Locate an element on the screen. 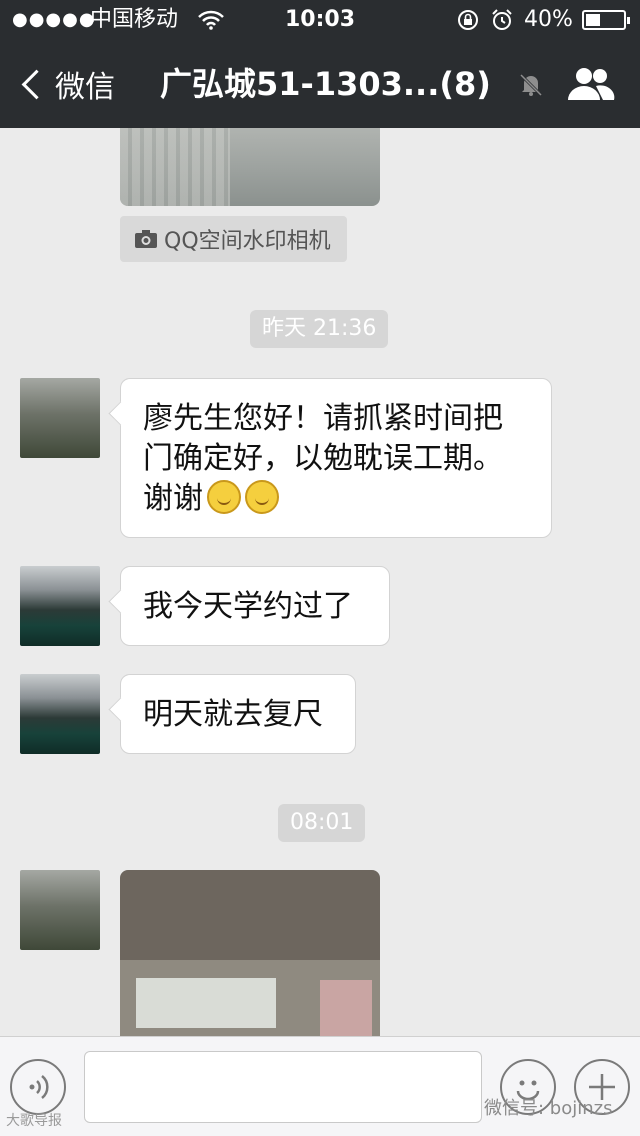 The image size is (640, 1136). mute-bell-icon is located at coordinates (531, 85).